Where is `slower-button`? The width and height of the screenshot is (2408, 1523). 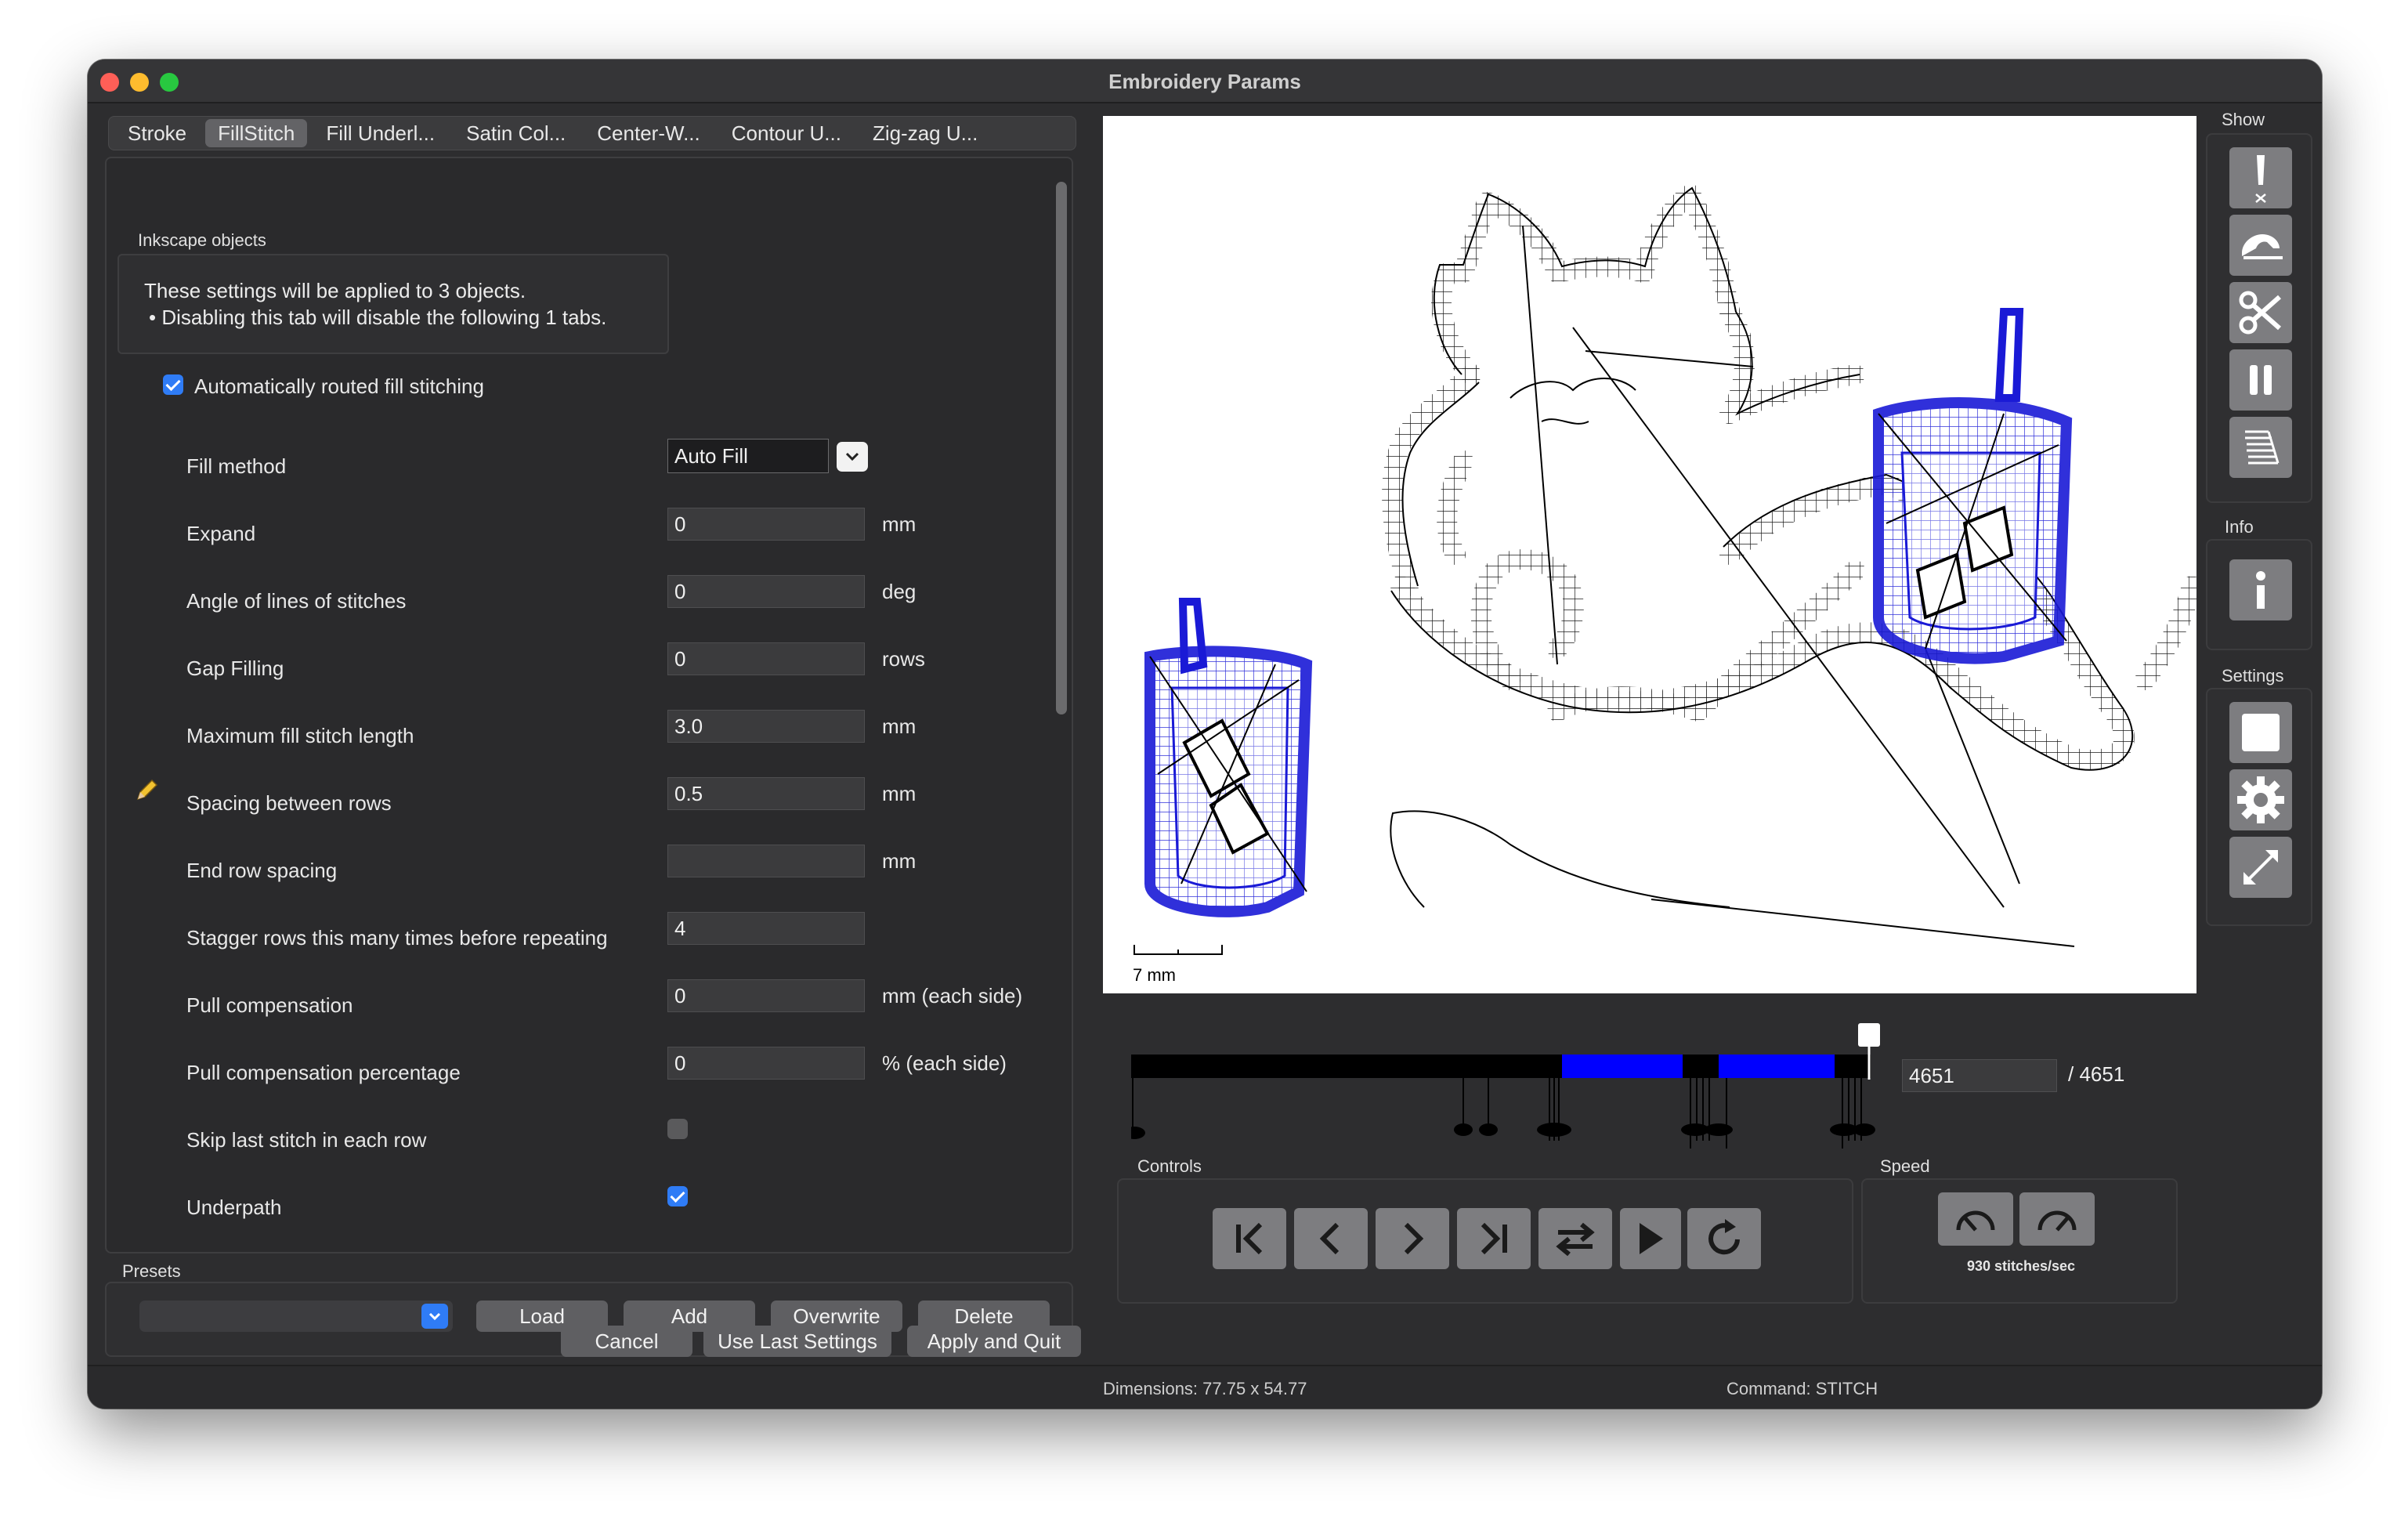
slower-button is located at coordinates (1975, 1219).